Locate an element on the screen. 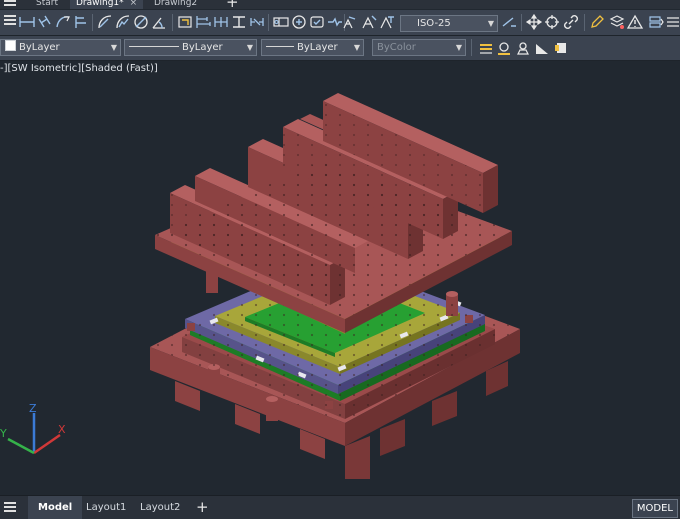 The image size is (680, 519). tab-layout1: Layout1 is located at coordinates (106, 507).